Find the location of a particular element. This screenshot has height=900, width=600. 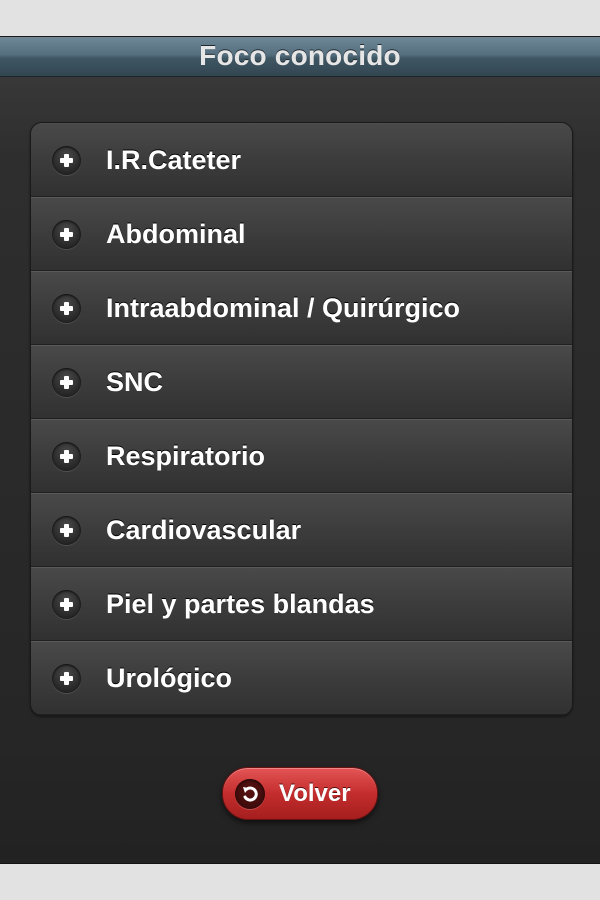

list-item-label: Respiratorio is located at coordinates (186, 455).